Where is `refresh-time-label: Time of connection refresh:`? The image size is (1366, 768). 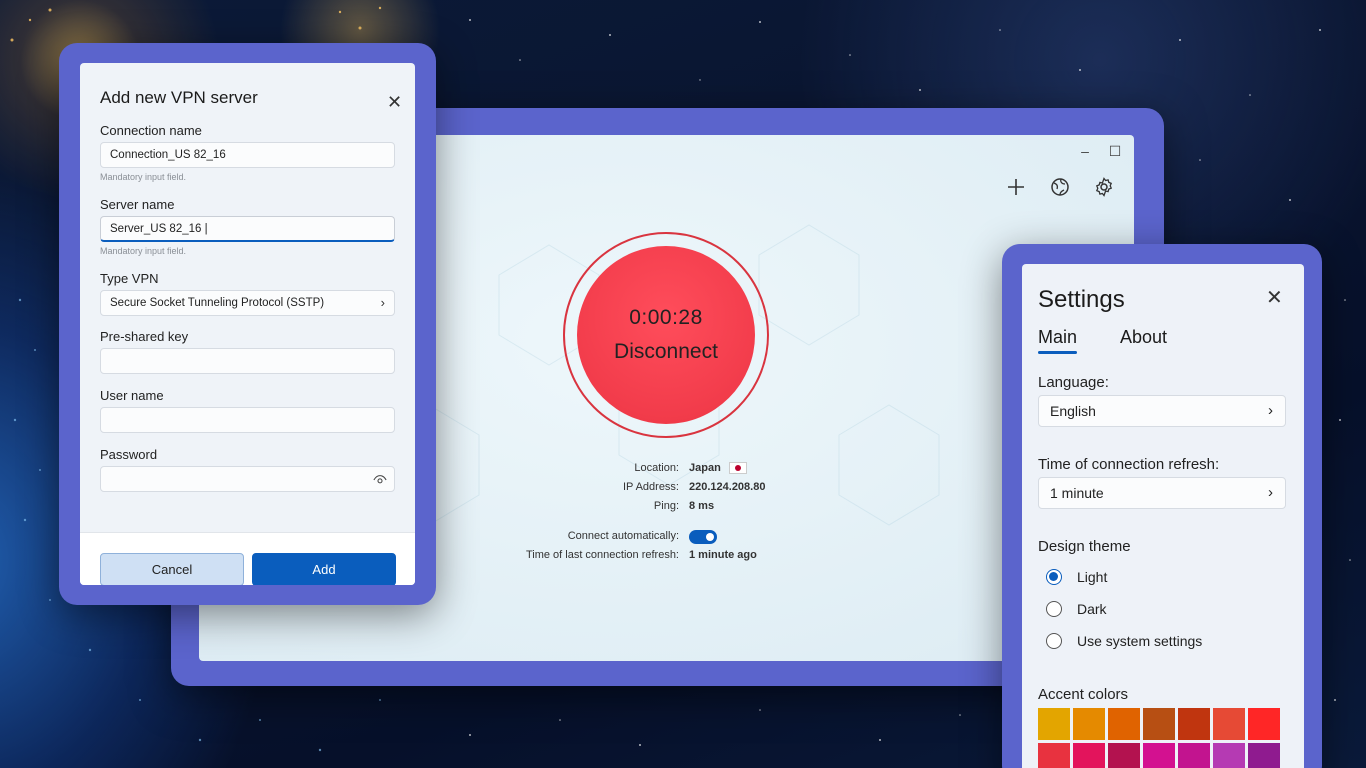 refresh-time-label: Time of connection refresh: is located at coordinates (1129, 464).